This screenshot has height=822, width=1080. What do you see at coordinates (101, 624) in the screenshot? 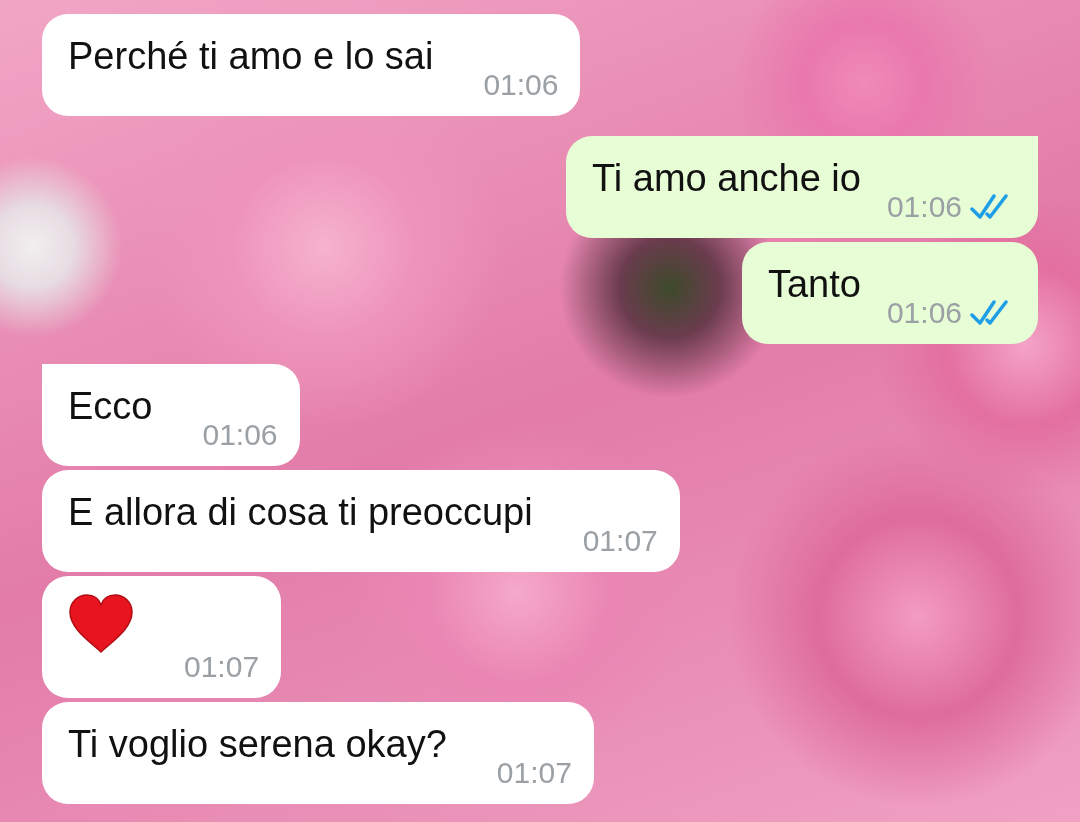
I see `heart-icon` at bounding box center [101, 624].